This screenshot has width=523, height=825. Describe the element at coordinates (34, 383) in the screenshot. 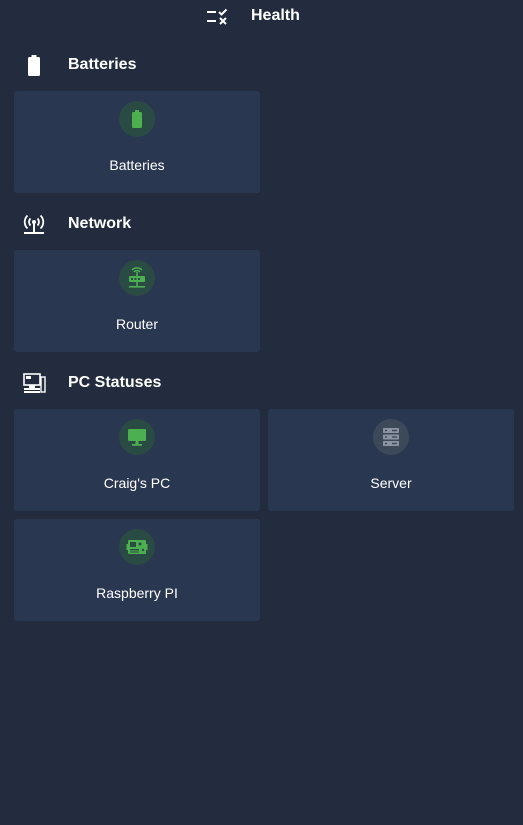

I see `computer-icon` at that location.